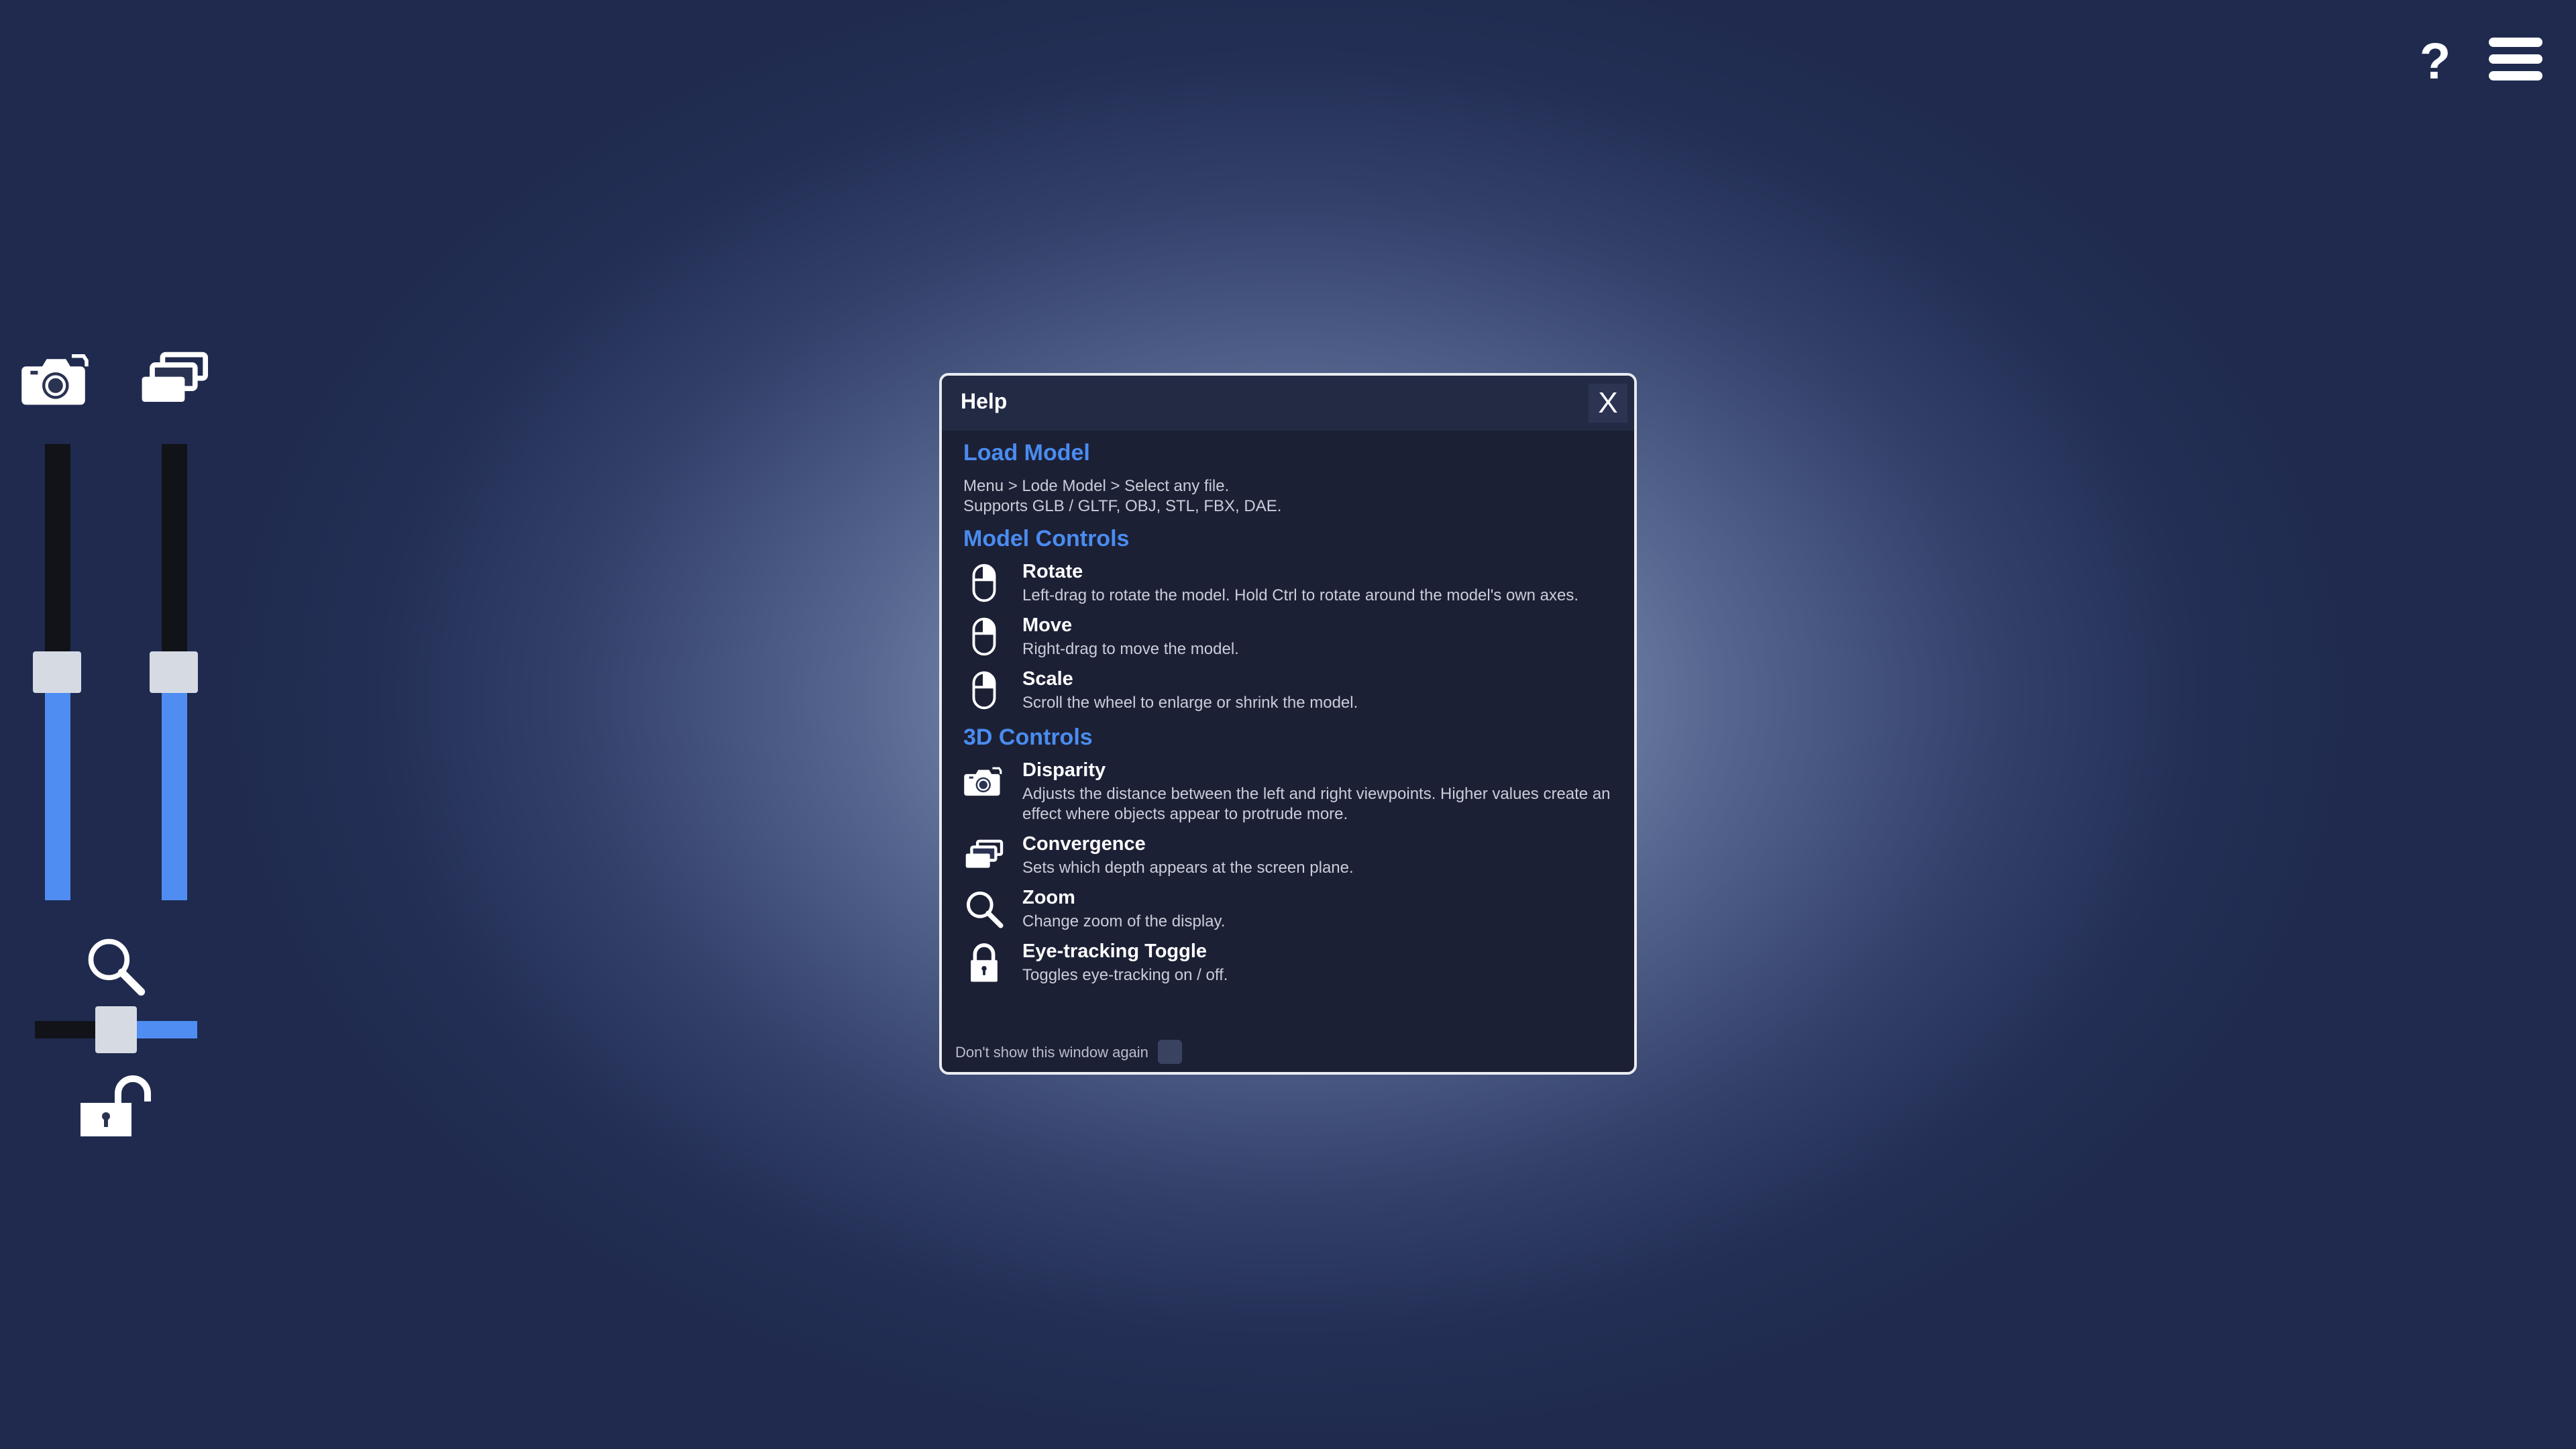 The height and width of the screenshot is (1449, 2576). What do you see at coordinates (1048, 897) in the screenshot?
I see `help-item-title: Zoom` at bounding box center [1048, 897].